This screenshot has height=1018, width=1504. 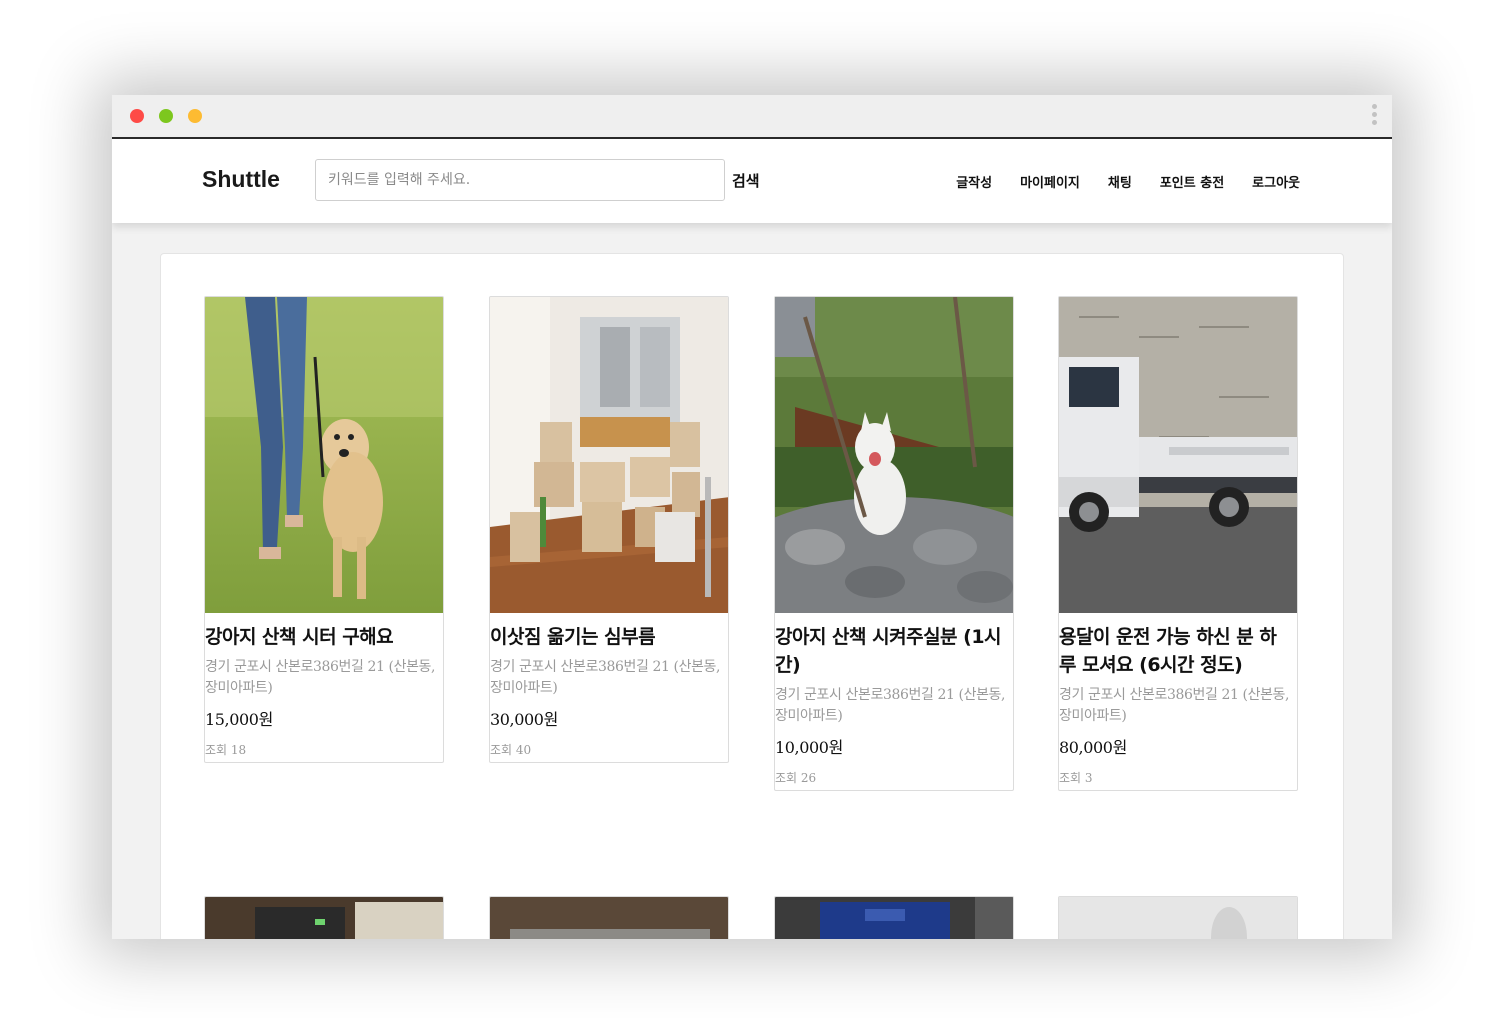 What do you see at coordinates (520, 180) in the screenshot?
I see `search-input` at bounding box center [520, 180].